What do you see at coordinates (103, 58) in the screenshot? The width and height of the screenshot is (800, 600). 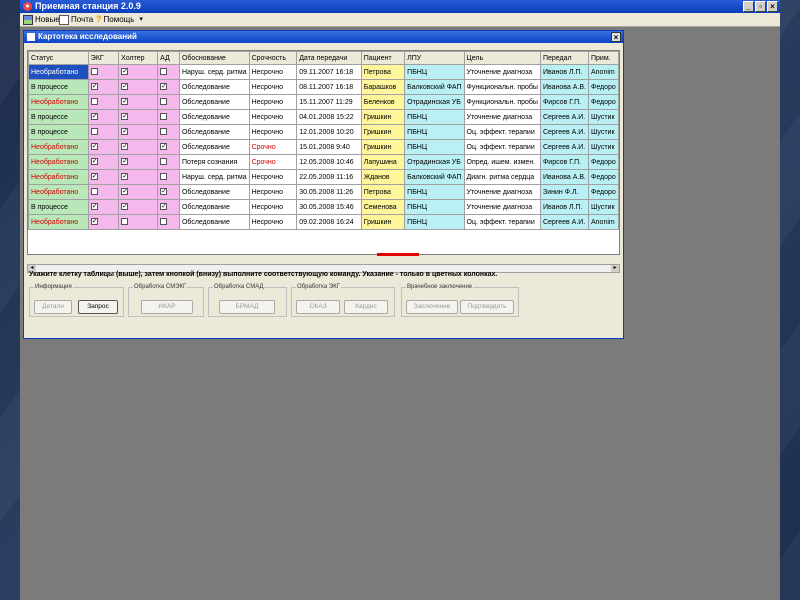 I see `header-ekg: ЭКГ` at bounding box center [103, 58].